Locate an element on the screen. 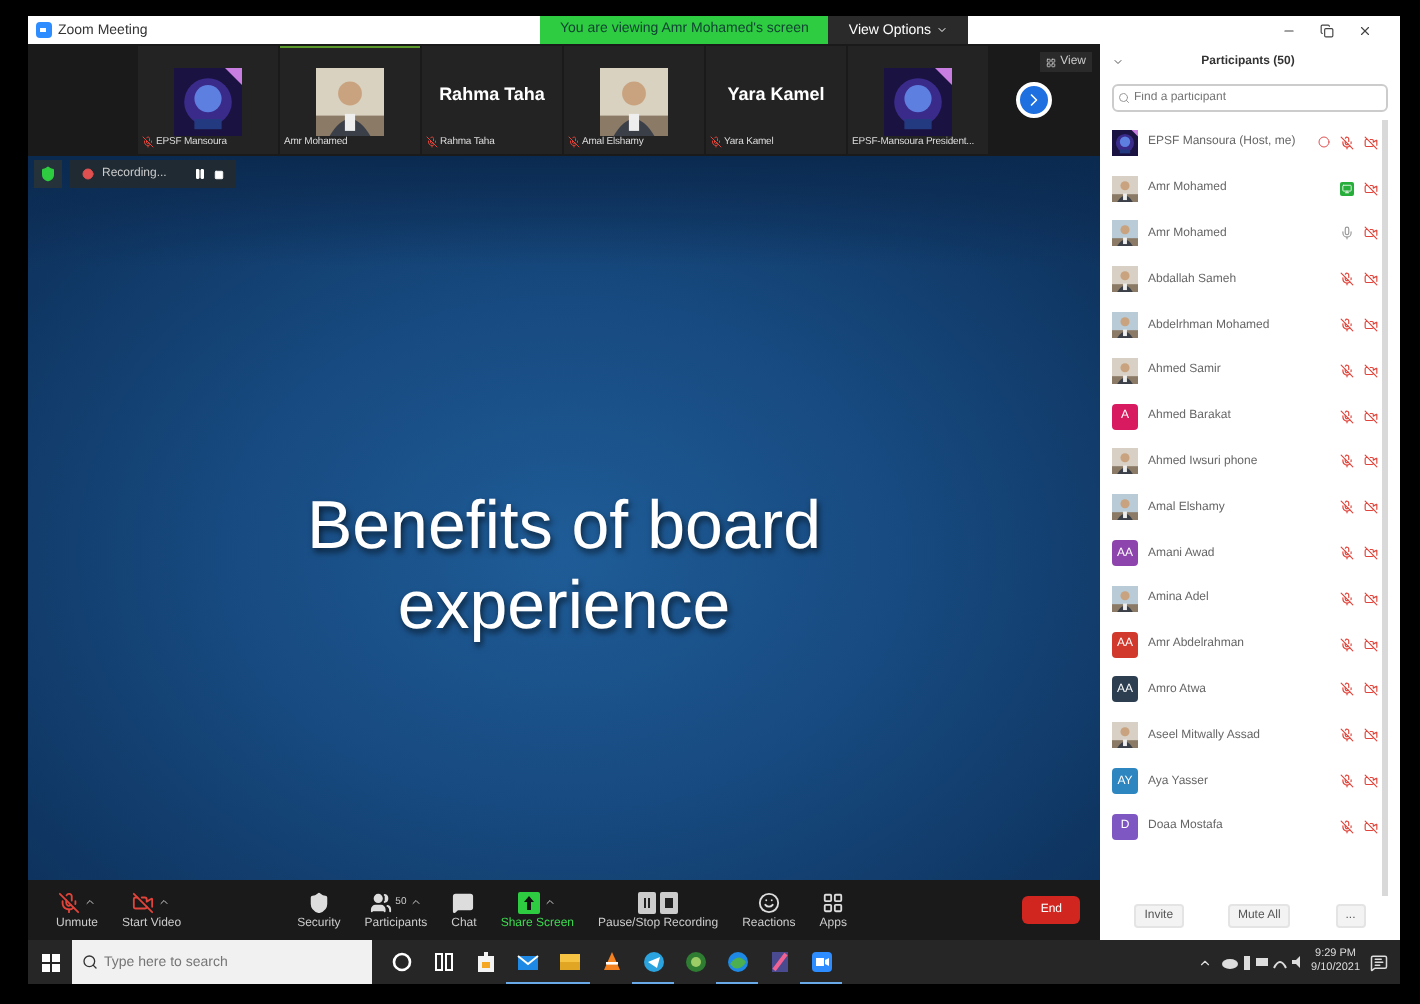  browser-icon is located at coordinates (737, 961).